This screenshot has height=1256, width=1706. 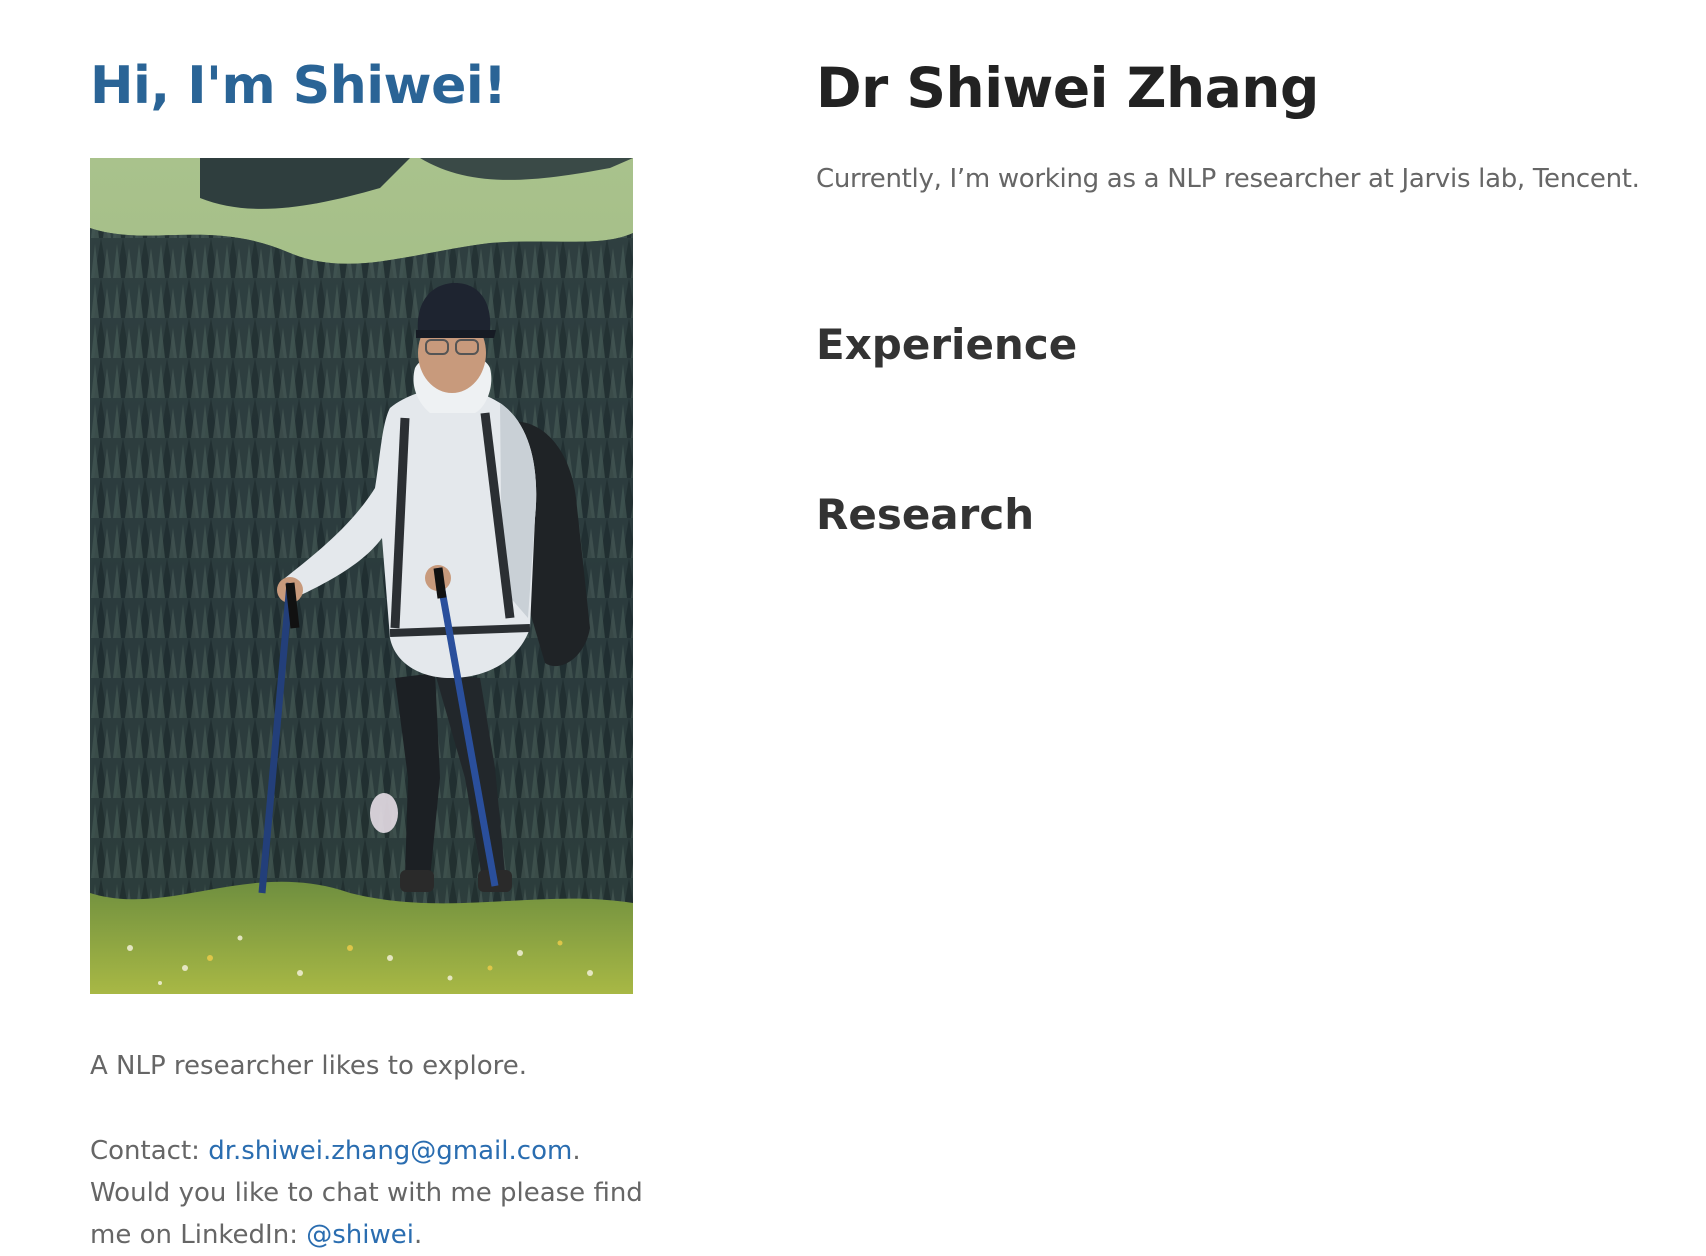 I want to click on page-title: Dr Shiwei Zhang, so click(x=1067, y=88).